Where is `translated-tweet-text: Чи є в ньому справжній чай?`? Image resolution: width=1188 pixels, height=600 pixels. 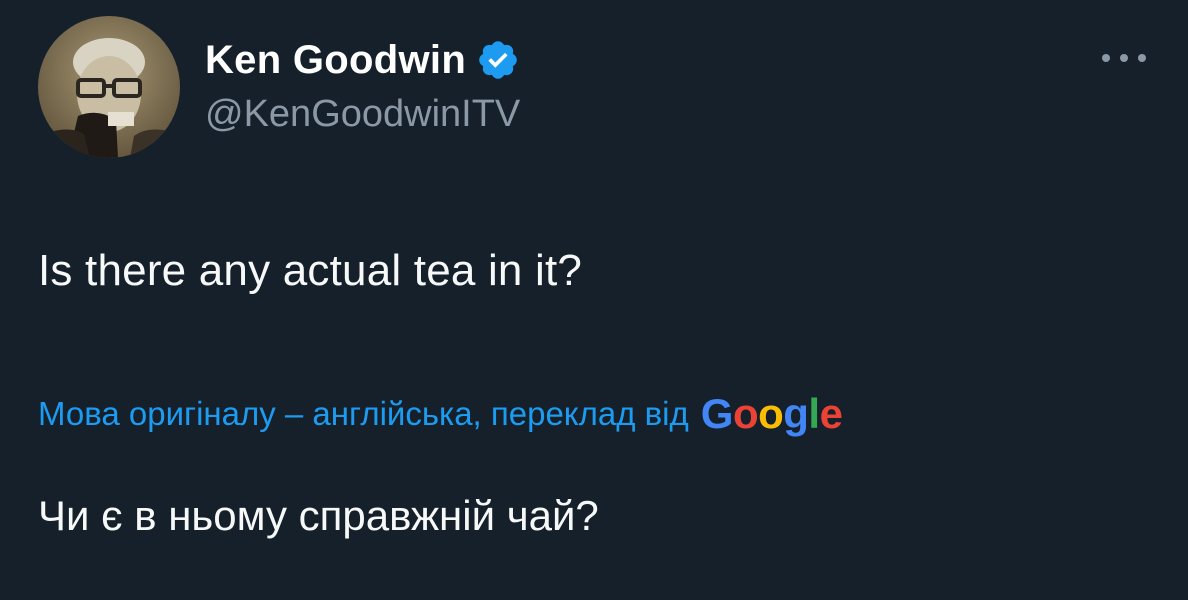
translated-tweet-text: Чи є в ньому справжній чай? is located at coordinates (318, 515).